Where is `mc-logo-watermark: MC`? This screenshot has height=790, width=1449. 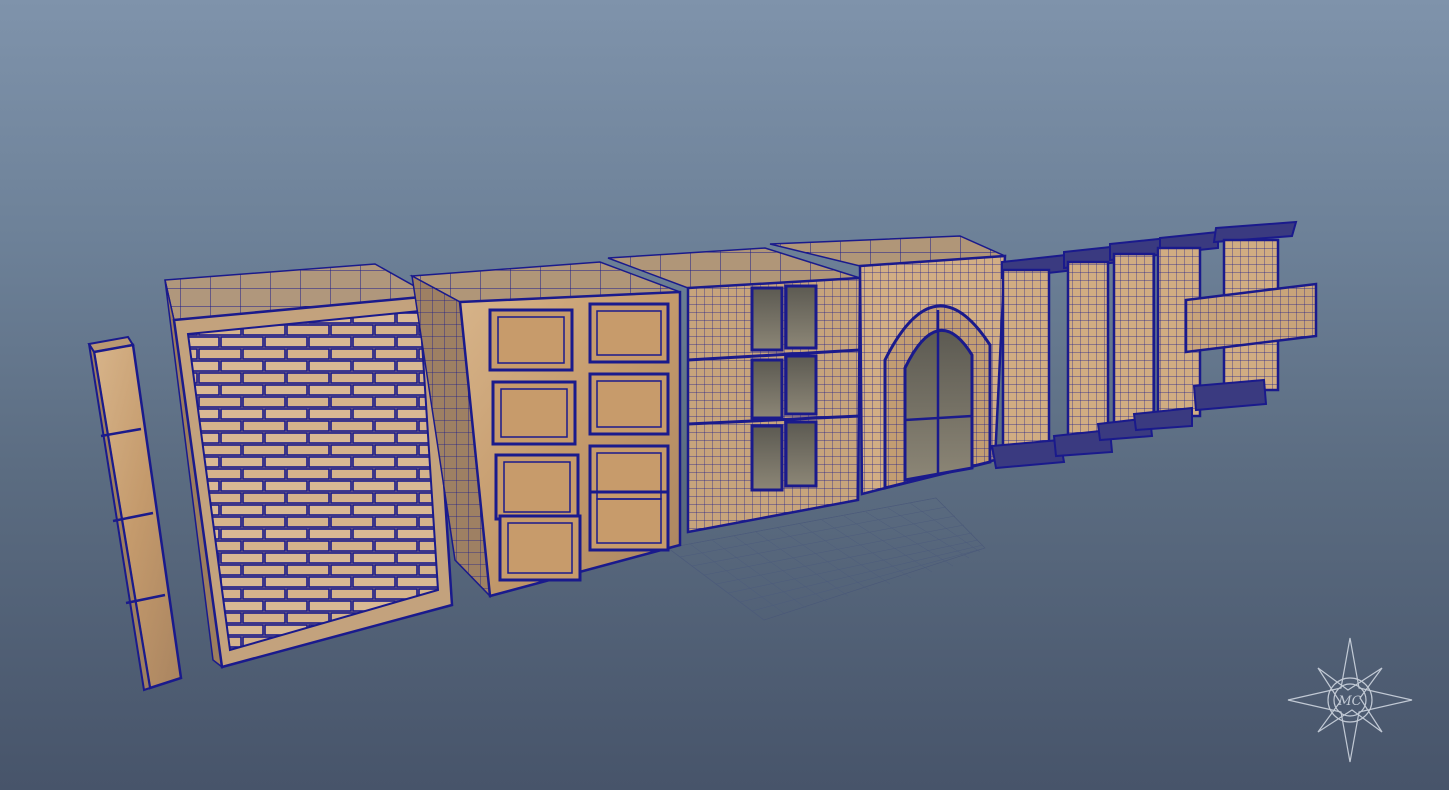 mc-logo-watermark: MC is located at coordinates (1350, 700).